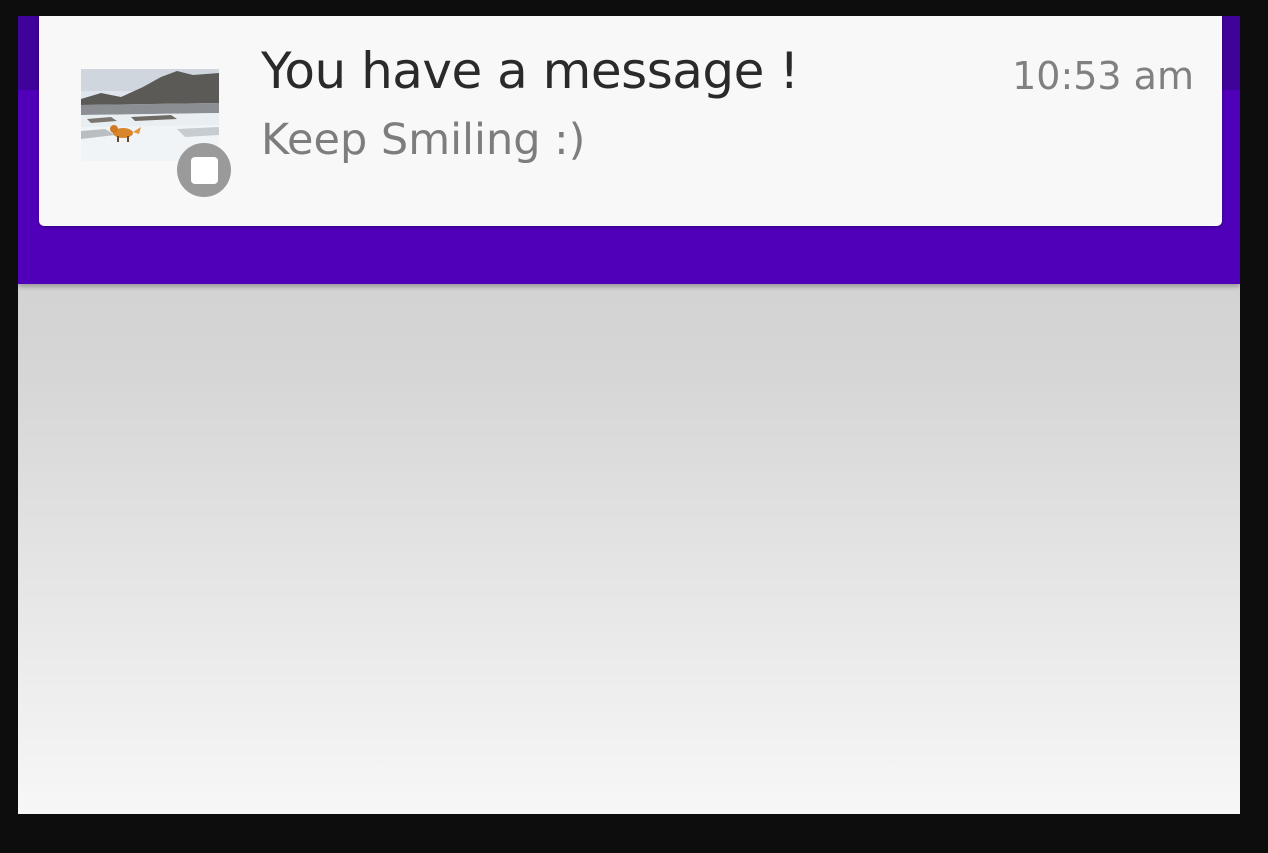 This screenshot has height=853, width=1268. I want to click on app-badge-icon, so click(204, 170).